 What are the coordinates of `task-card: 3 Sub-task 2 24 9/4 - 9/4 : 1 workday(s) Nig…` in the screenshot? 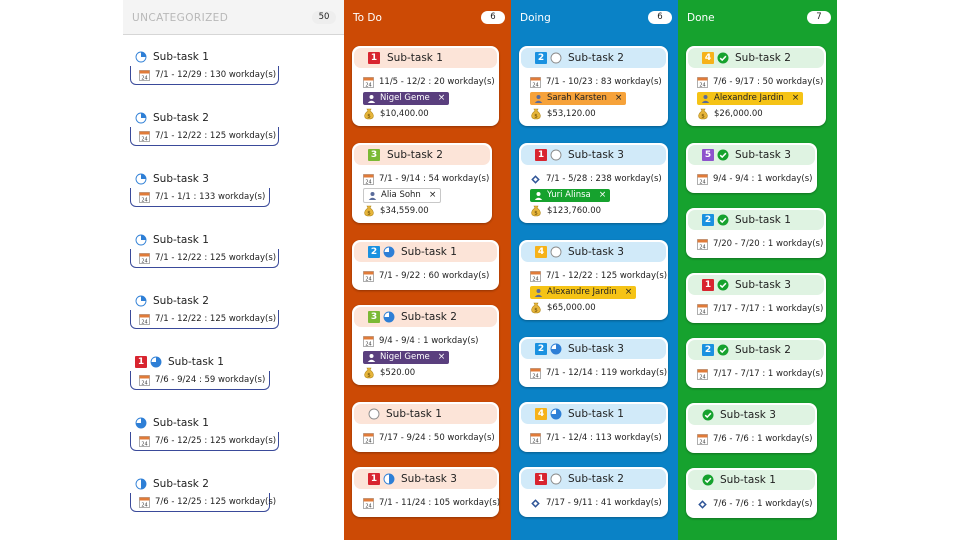 It's located at (425, 345).